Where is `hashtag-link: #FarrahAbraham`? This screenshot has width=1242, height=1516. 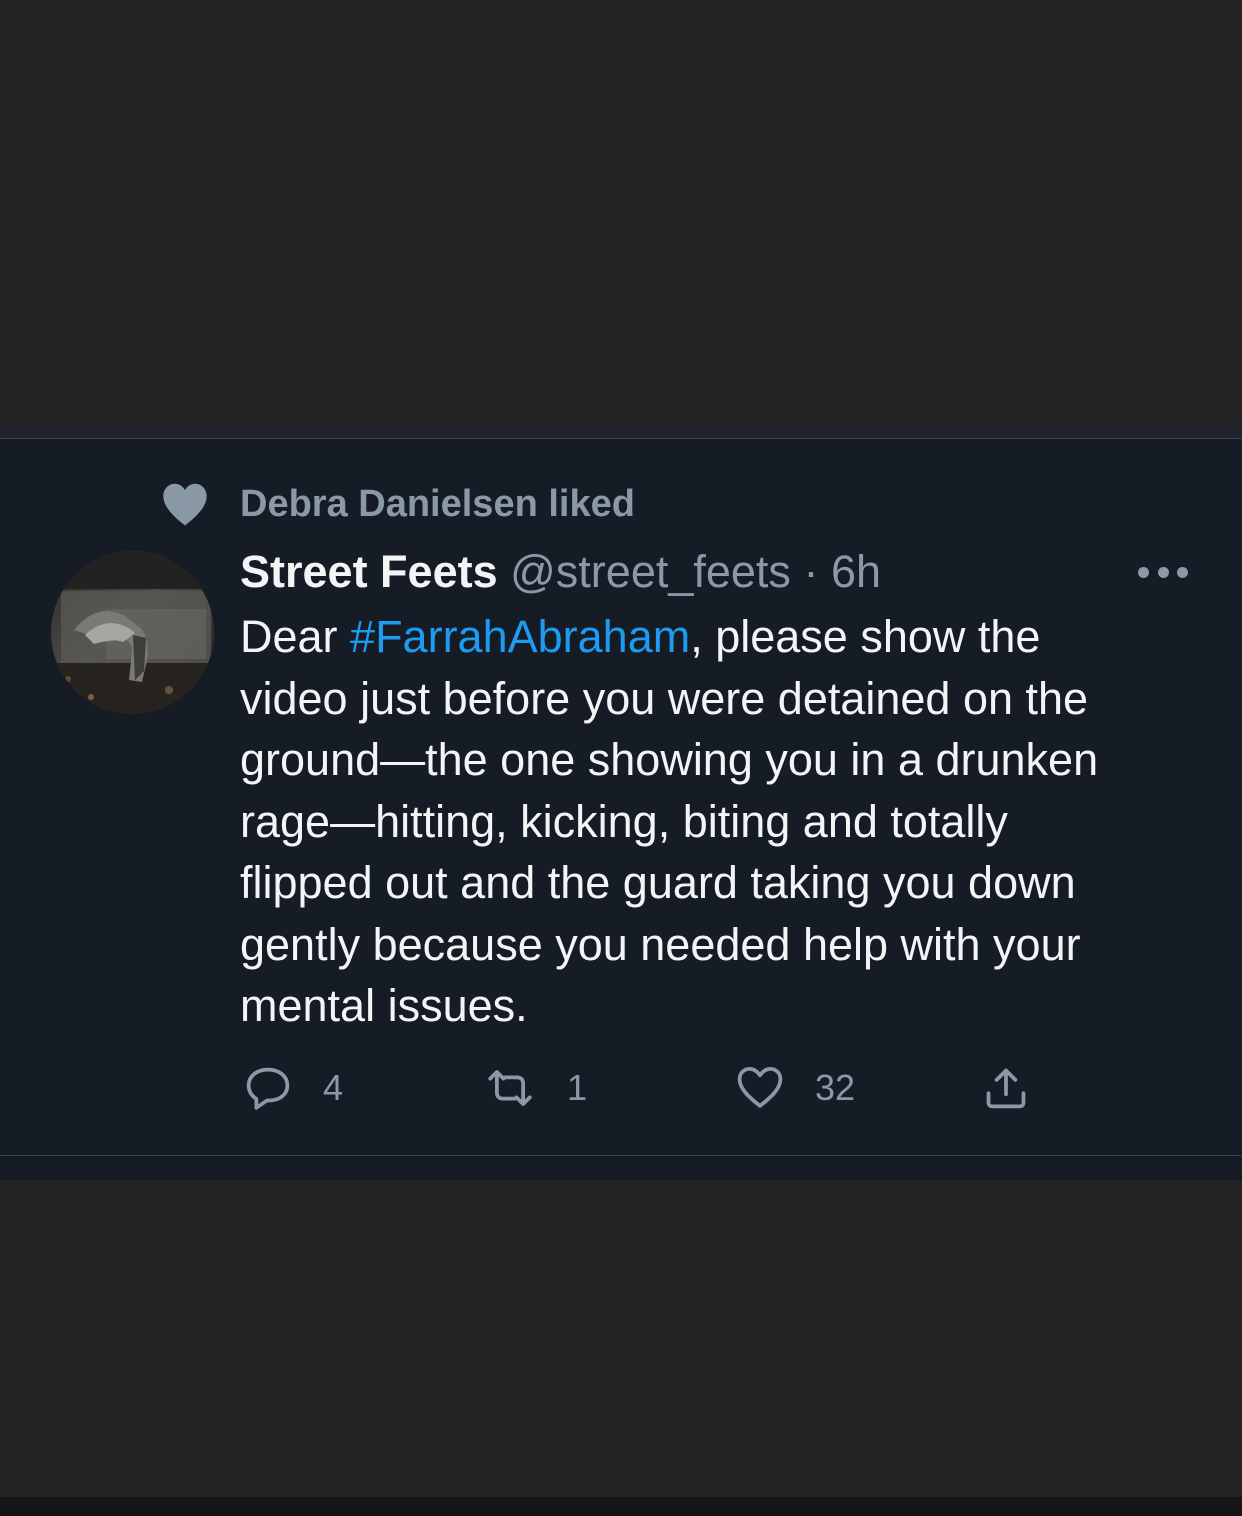 hashtag-link: #FarrahAbraham is located at coordinates (520, 636).